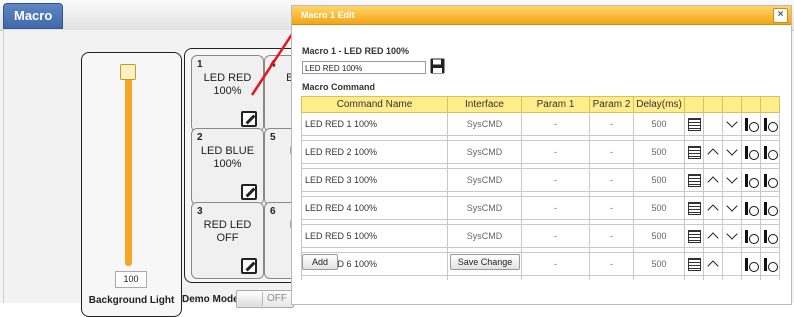 This screenshot has height=317, width=794. Describe the element at coordinates (212, 299) in the screenshot. I see `demo-mode-label: Demo Mode:` at that location.